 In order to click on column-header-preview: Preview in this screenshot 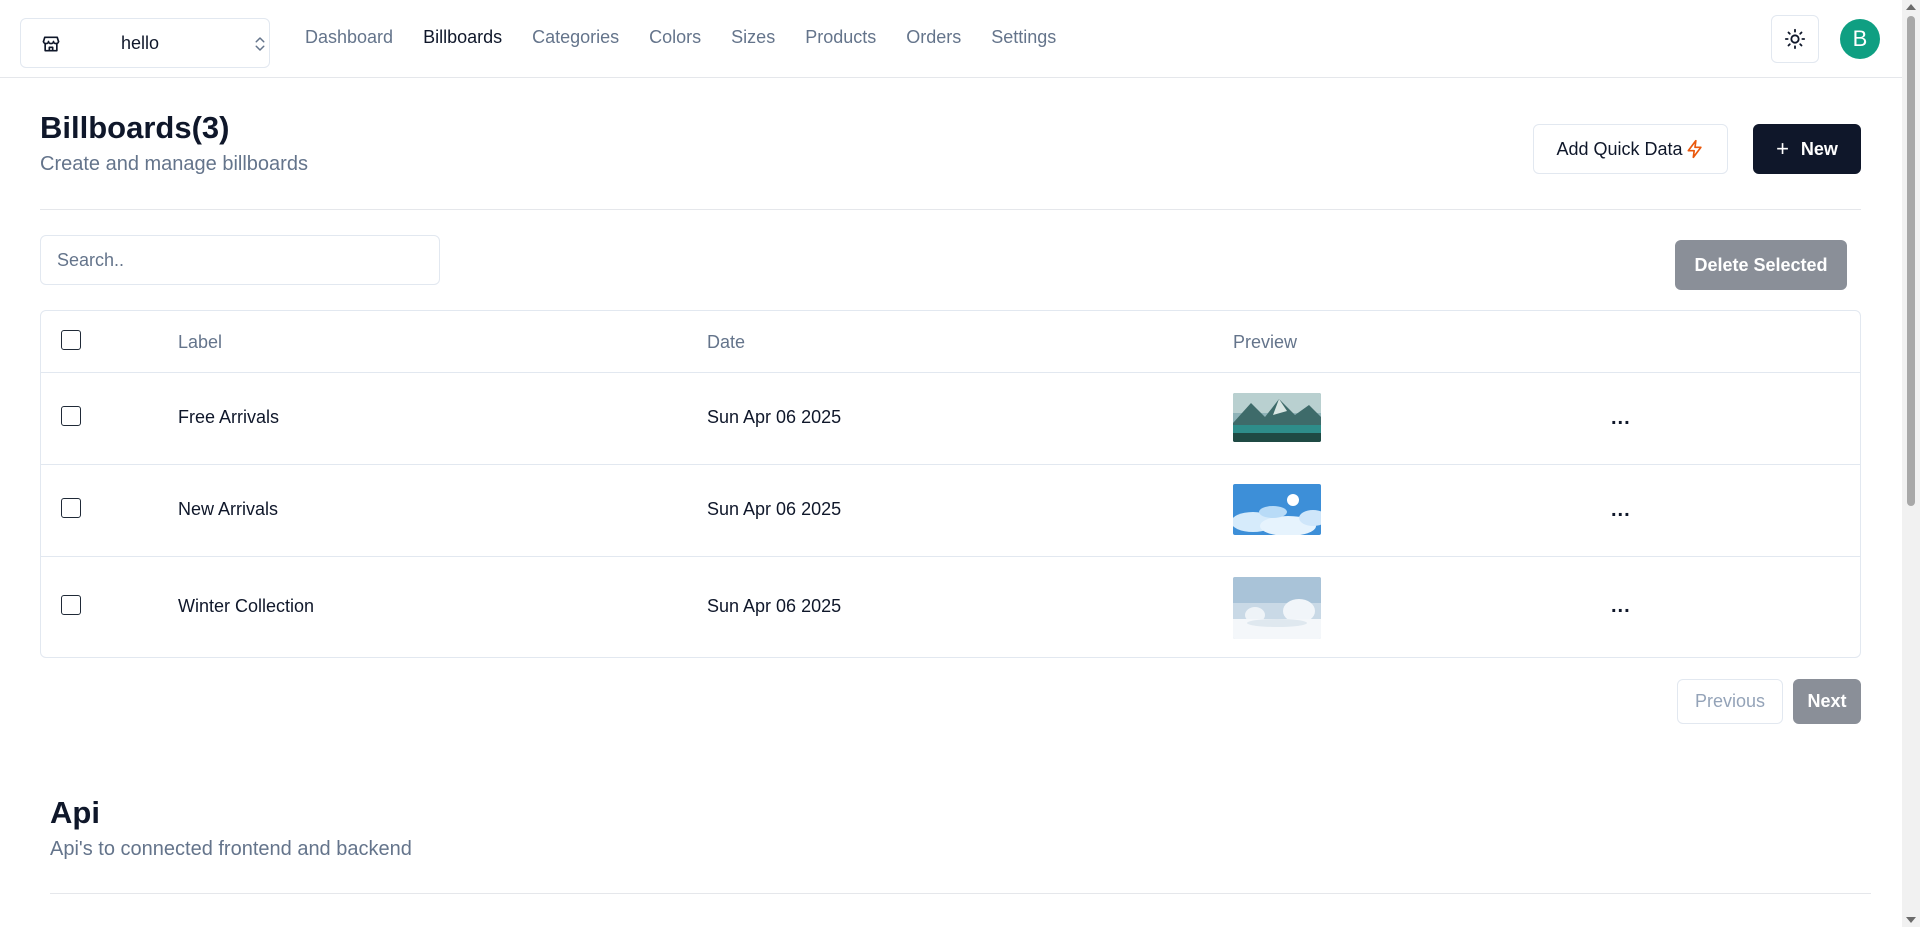, I will do `click(1265, 342)`.